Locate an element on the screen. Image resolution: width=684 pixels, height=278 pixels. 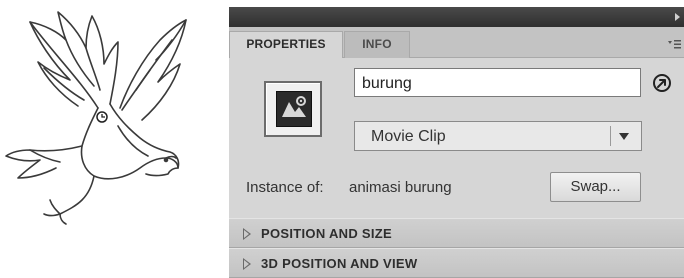
dropdown-divider is located at coordinates (610, 136).